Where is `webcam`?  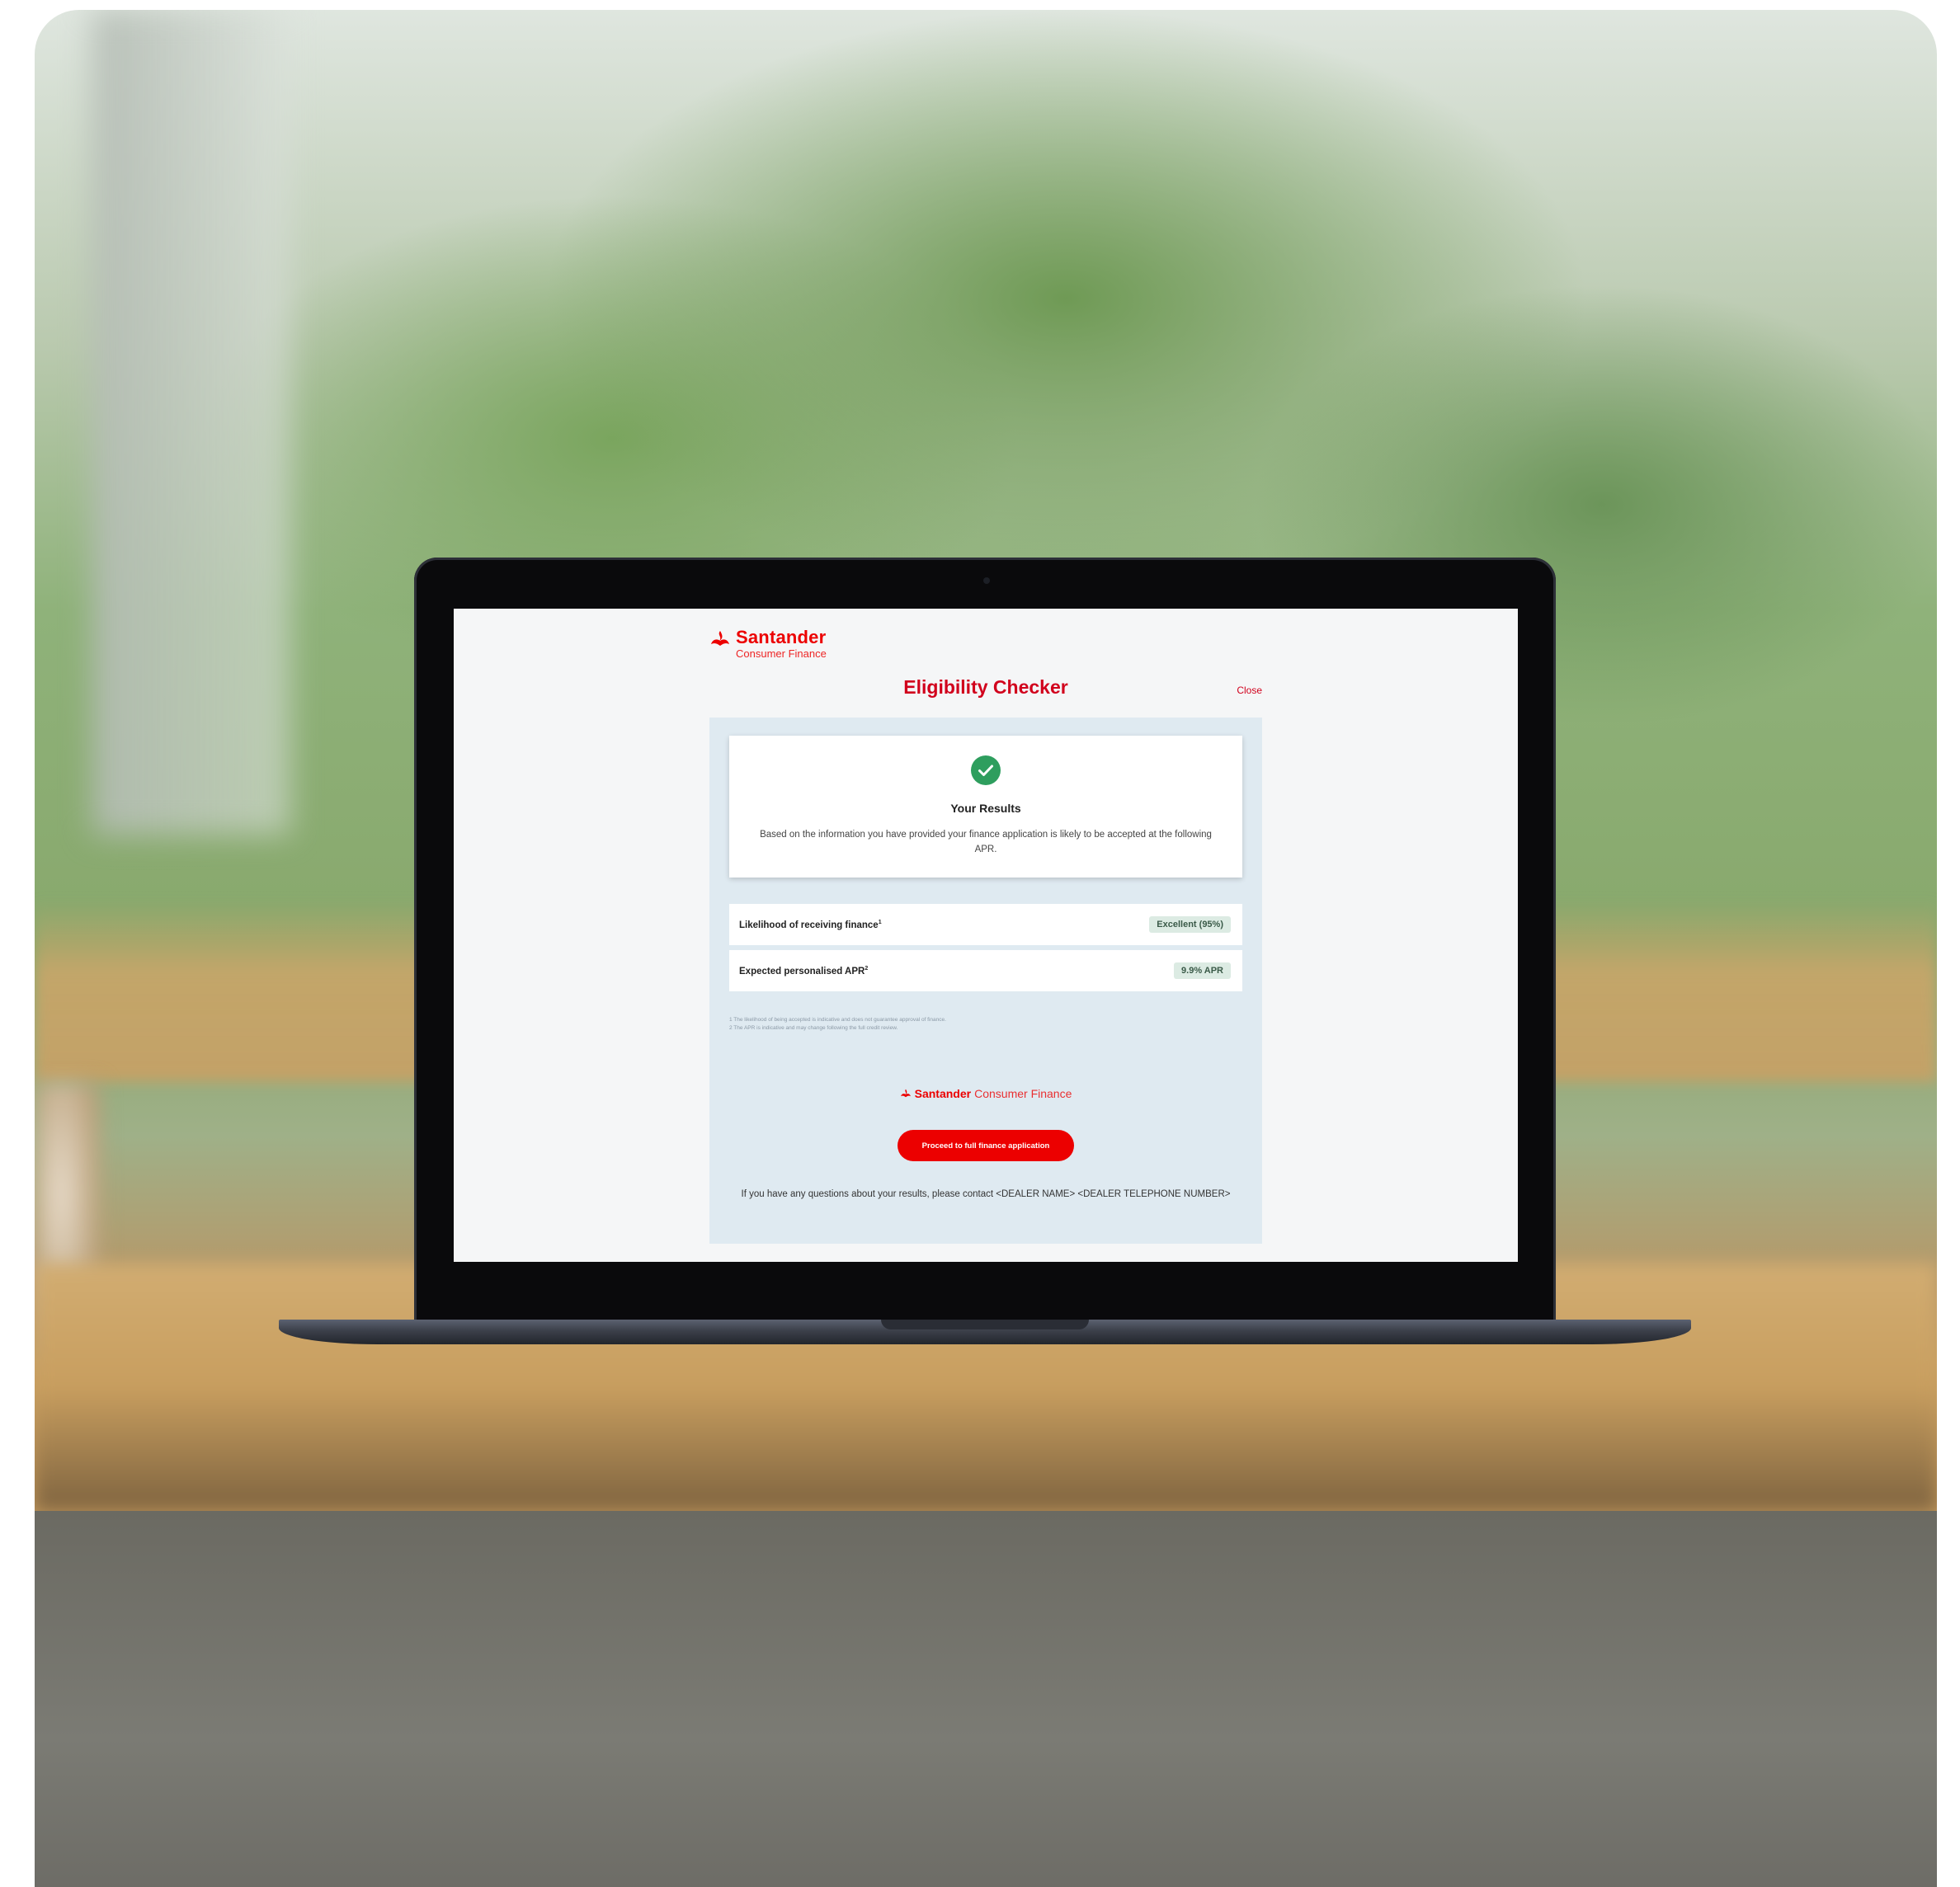 webcam is located at coordinates (987, 580).